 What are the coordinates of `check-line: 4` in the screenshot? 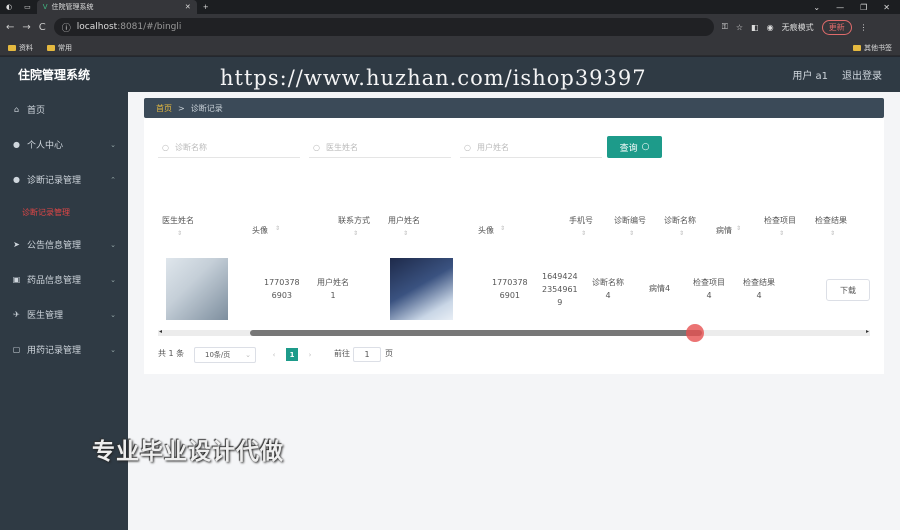 It's located at (709, 295).